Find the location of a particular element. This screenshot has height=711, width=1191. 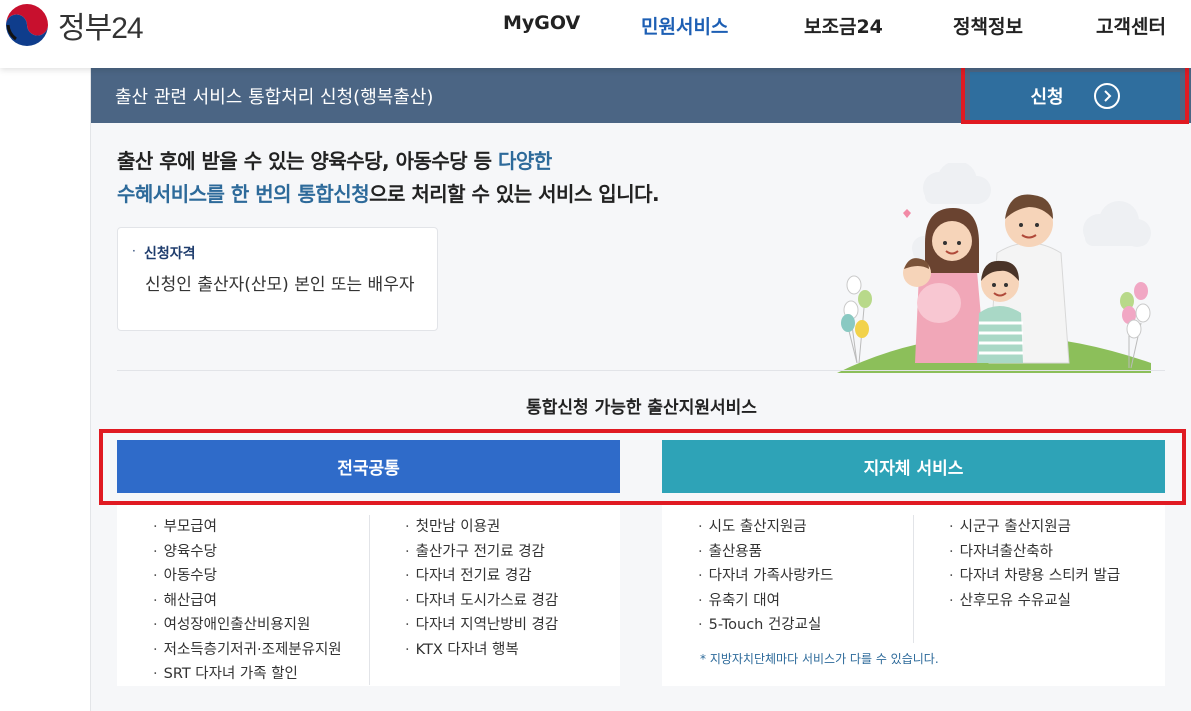

service-list-item: · KTX 다자녀 행복 is located at coordinates (481, 650).